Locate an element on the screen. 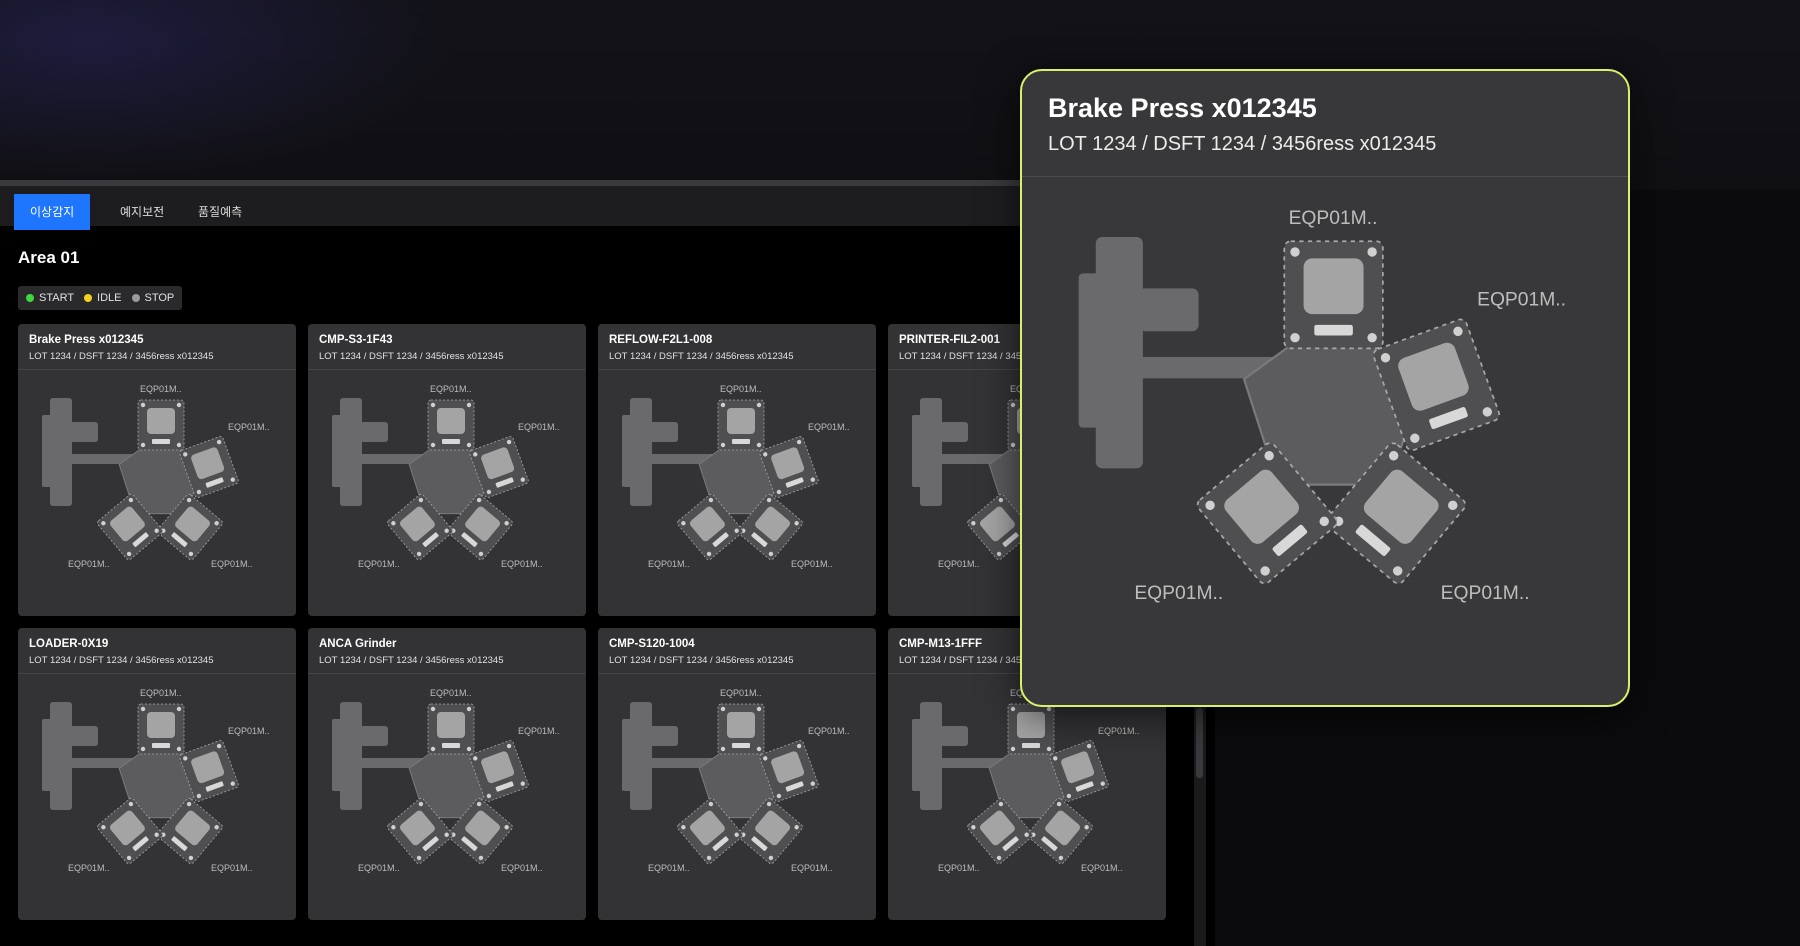 This screenshot has width=1800, height=946. card-title: CMP-S120-1004 is located at coordinates (652, 644).